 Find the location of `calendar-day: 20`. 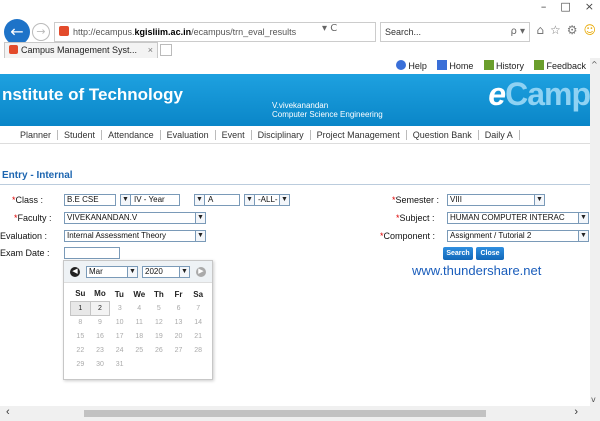

calendar-day: 20 is located at coordinates (178, 336).